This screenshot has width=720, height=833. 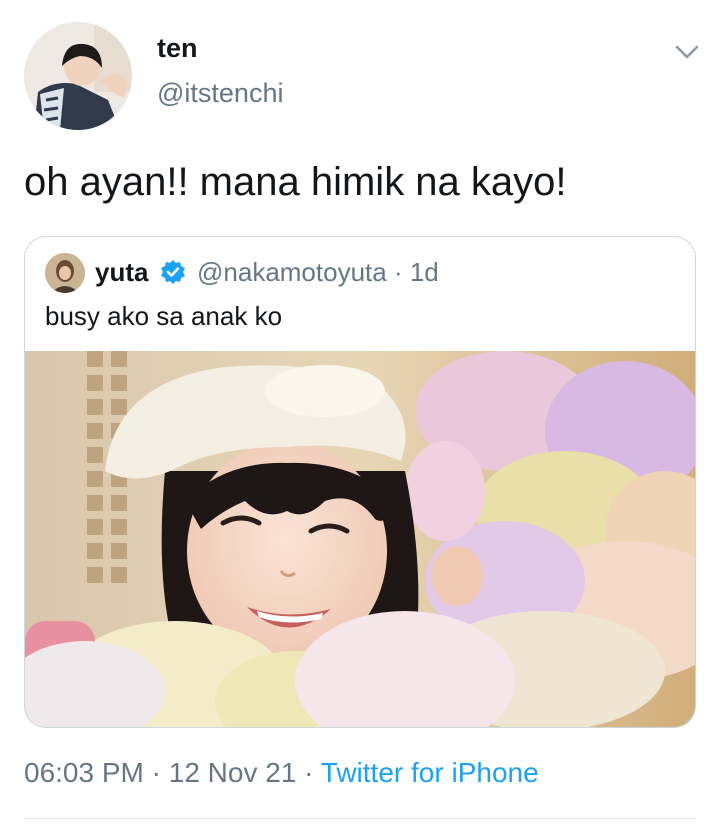 I want to click on quote-author-name: yuta, so click(x=121, y=272).